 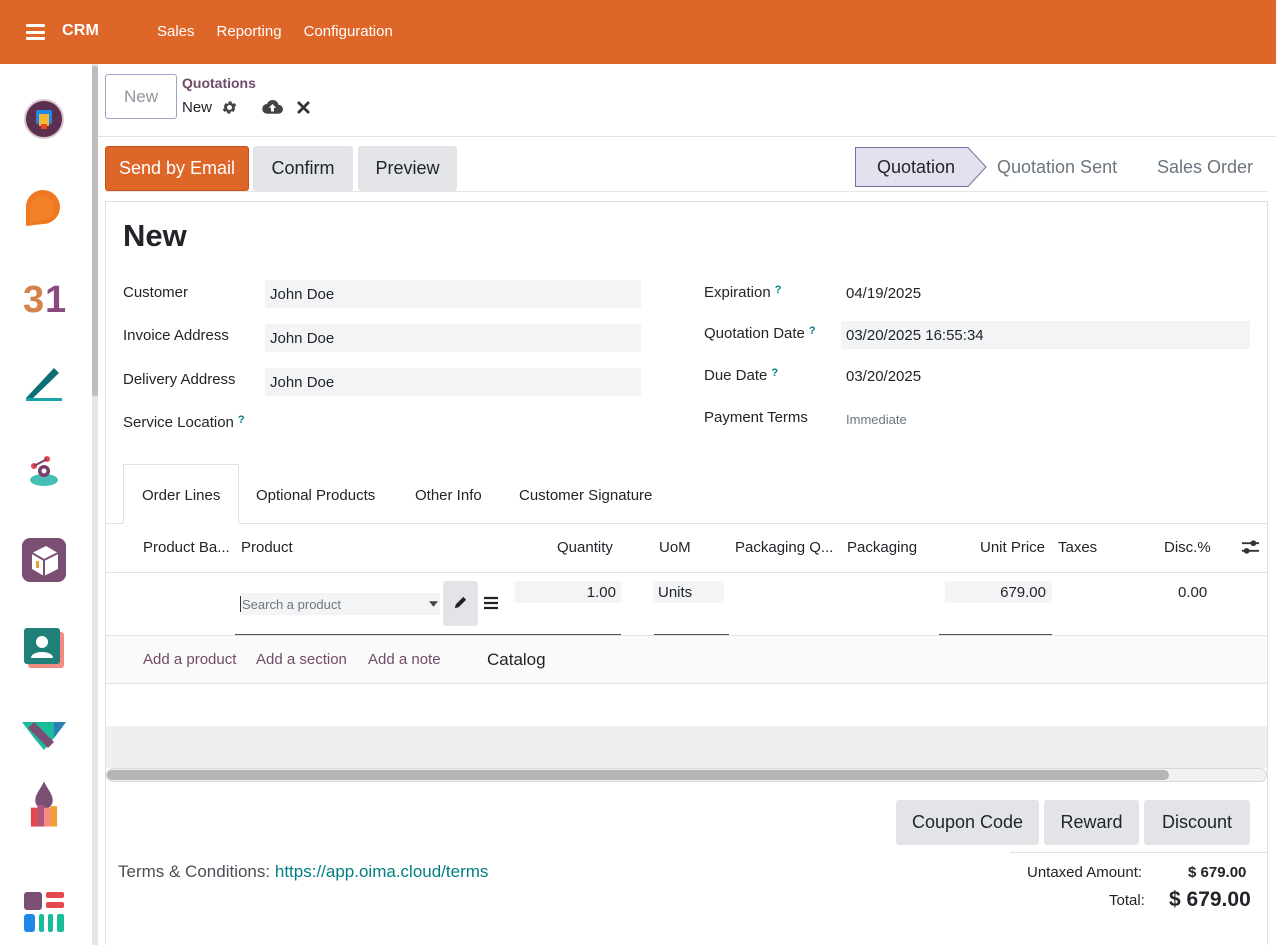 What do you see at coordinates (240, 604) in the screenshot?
I see `text-caret` at bounding box center [240, 604].